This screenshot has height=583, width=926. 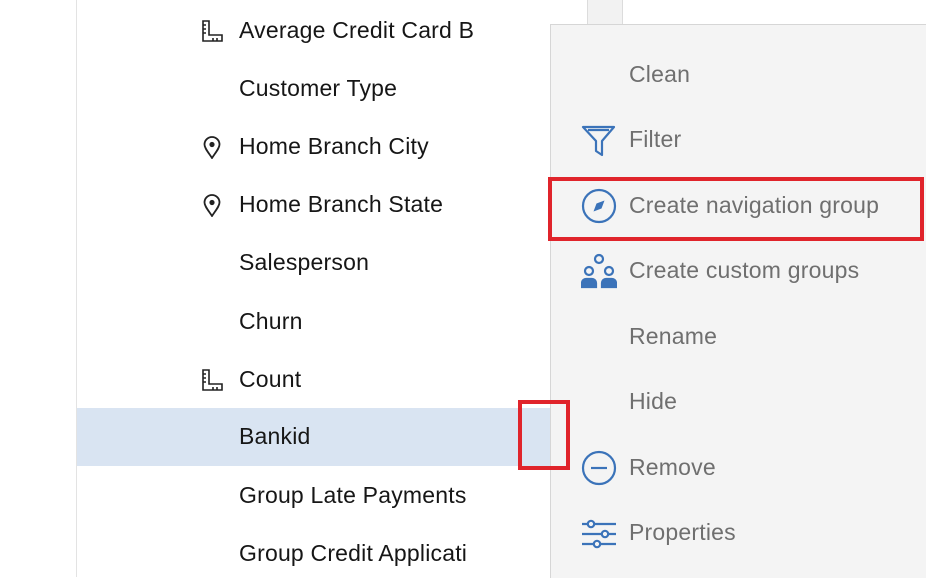 I want to click on menu-item-label: Clean, so click(x=660, y=74).